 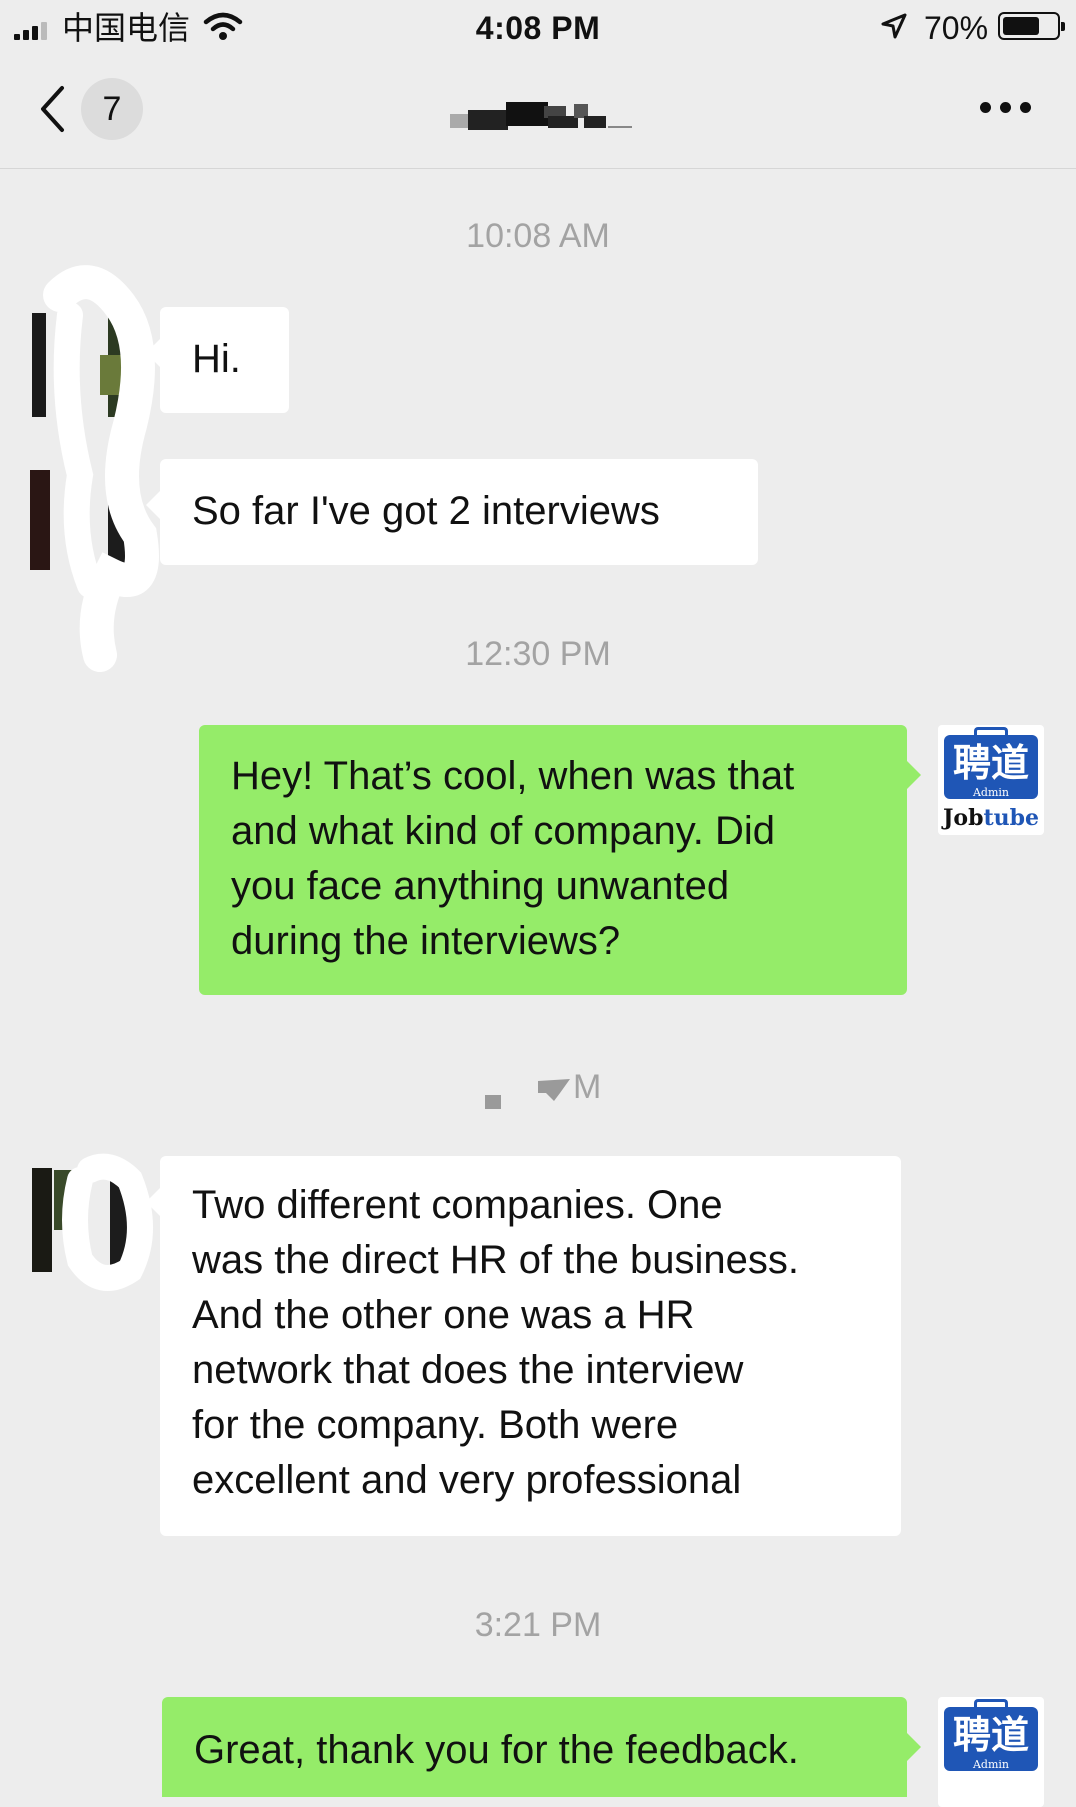 I want to click on message-text: So far I've got 2 interviews, so click(x=426, y=511).